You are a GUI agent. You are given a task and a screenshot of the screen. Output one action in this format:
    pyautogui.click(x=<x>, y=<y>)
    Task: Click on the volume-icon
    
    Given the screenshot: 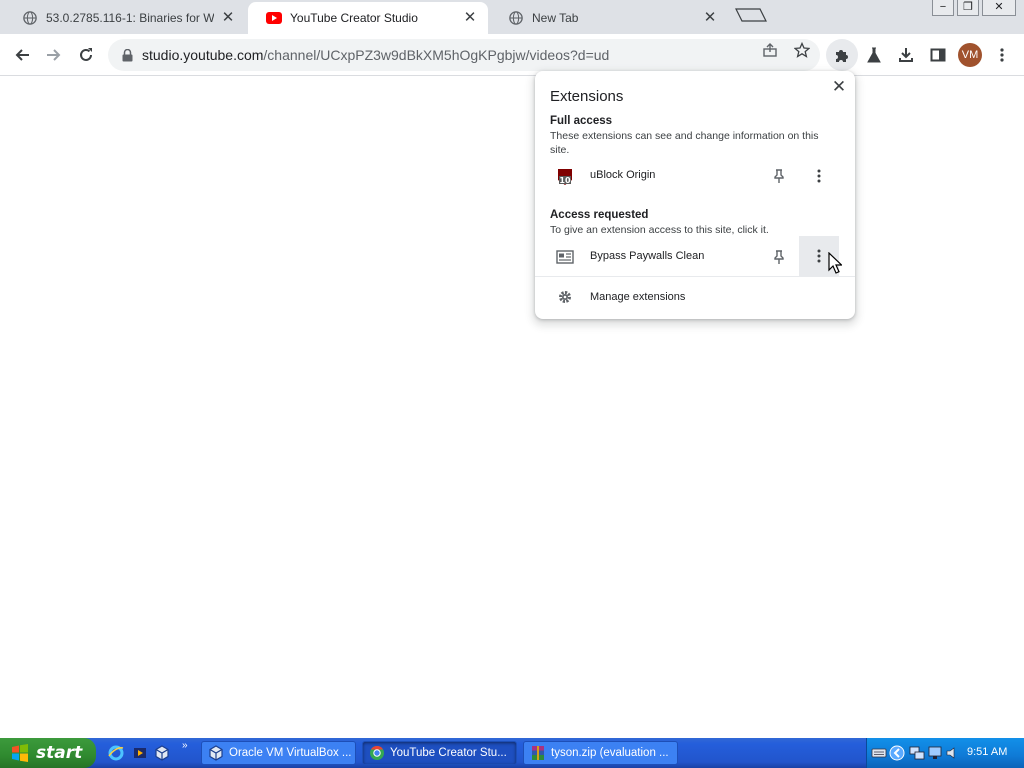 What is the action you would take?
    pyautogui.click(x=953, y=753)
    